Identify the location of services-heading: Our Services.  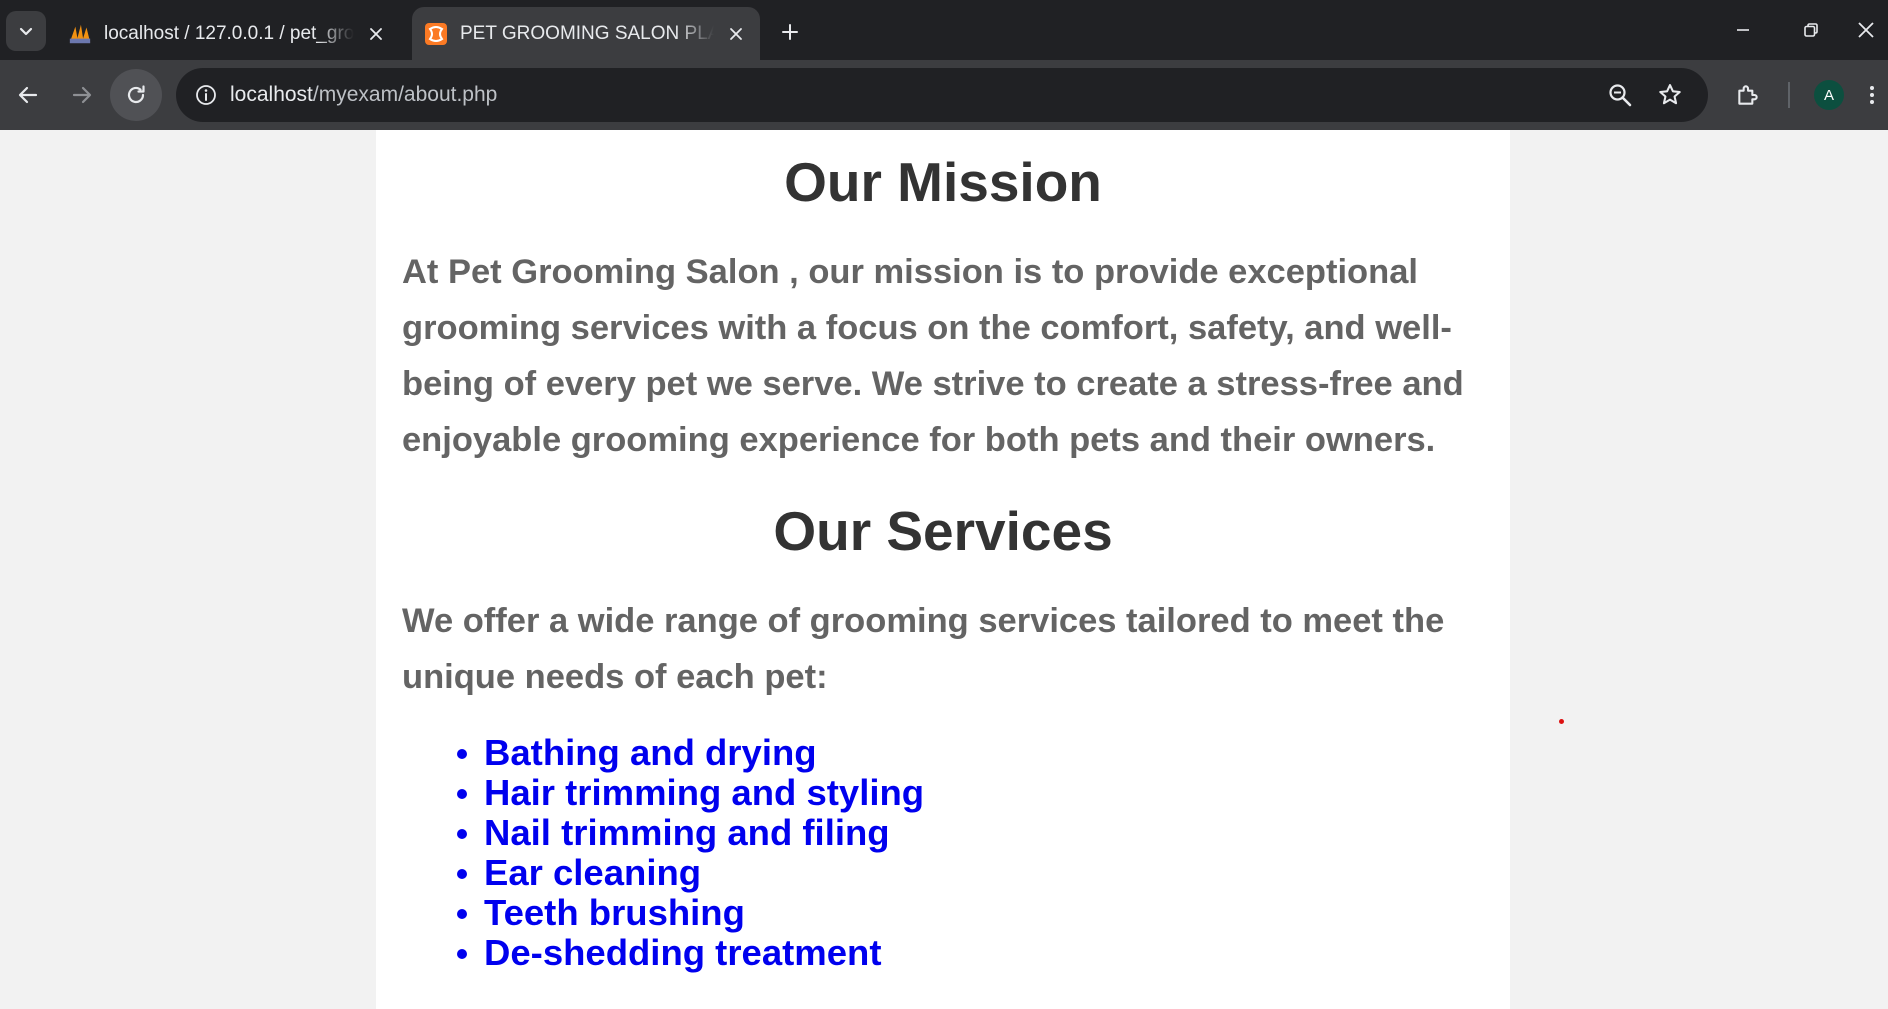
(943, 531).